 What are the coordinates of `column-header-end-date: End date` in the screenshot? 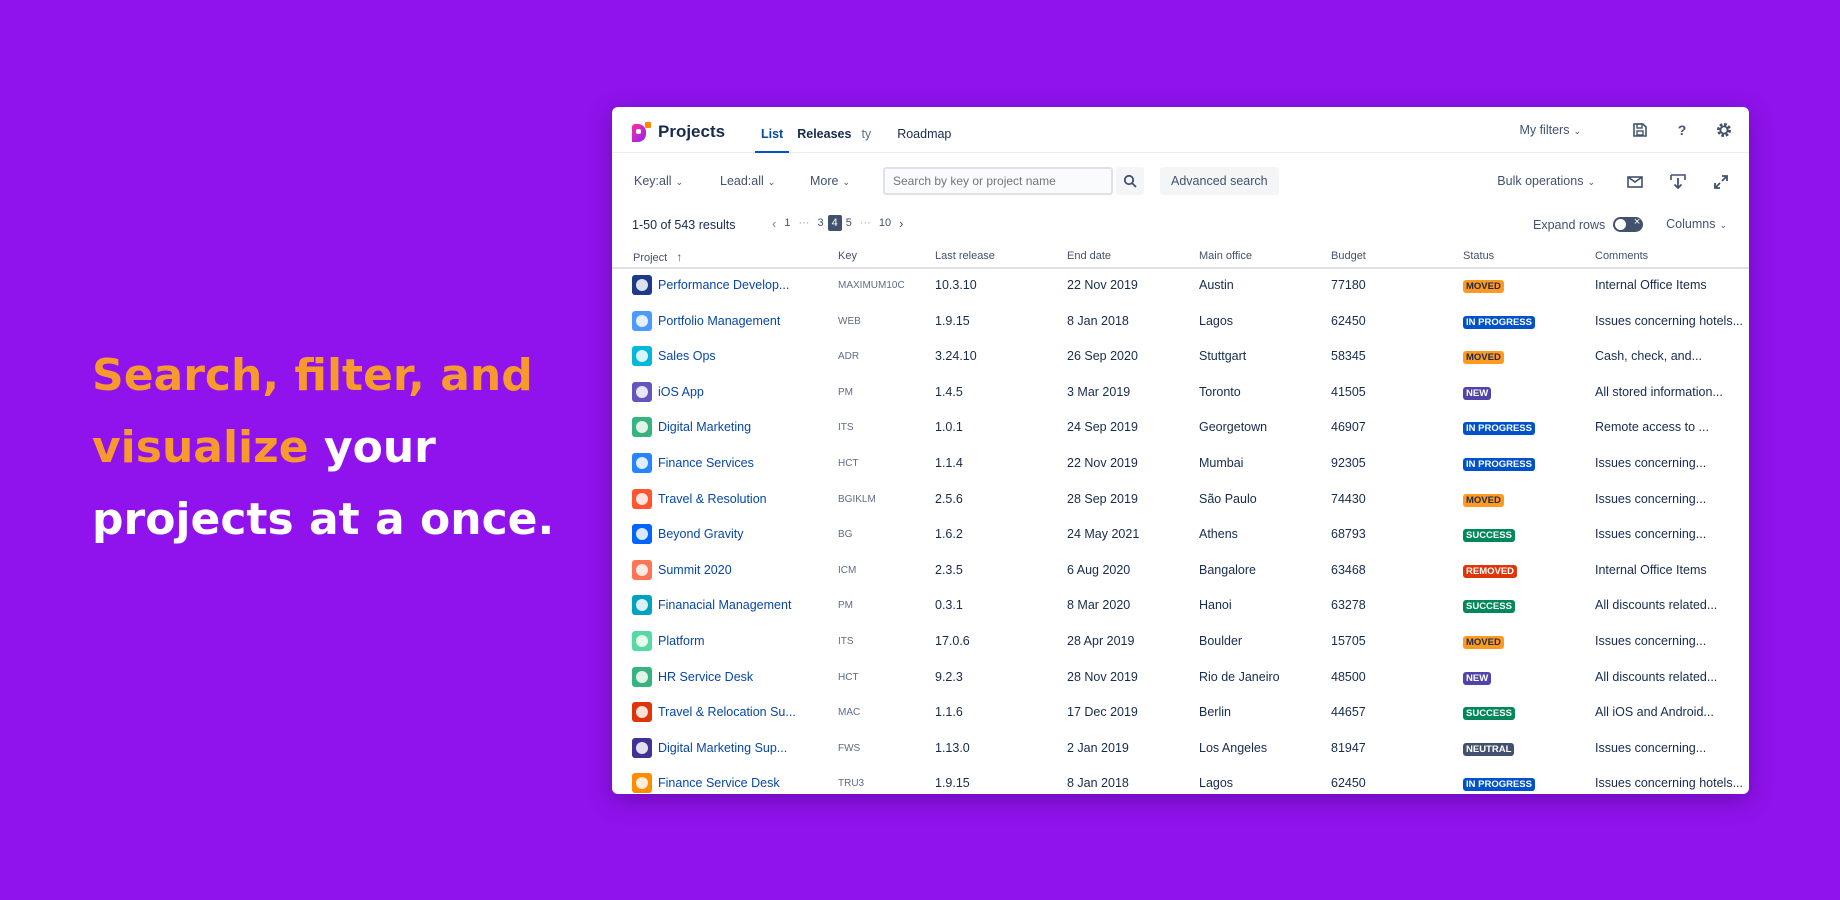 It's located at (1089, 256).